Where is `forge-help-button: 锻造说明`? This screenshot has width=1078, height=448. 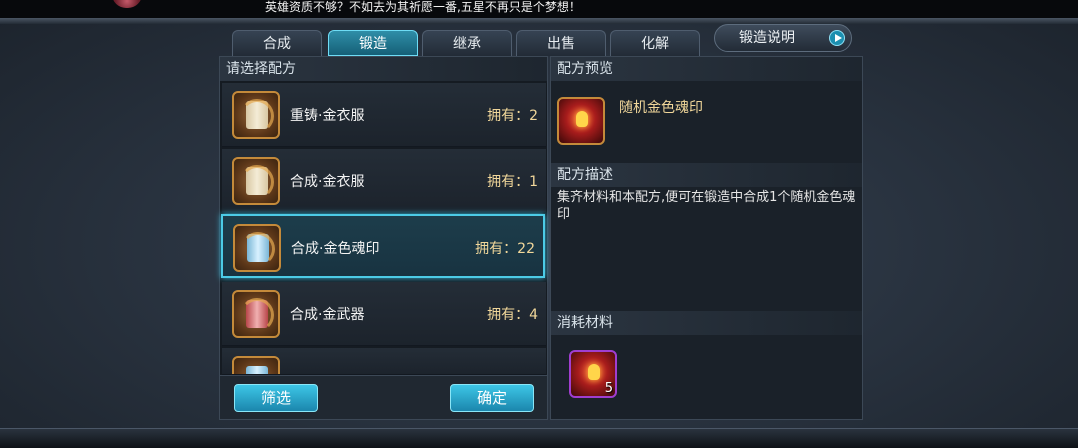
forge-help-button: 锻造说明 is located at coordinates (783, 38).